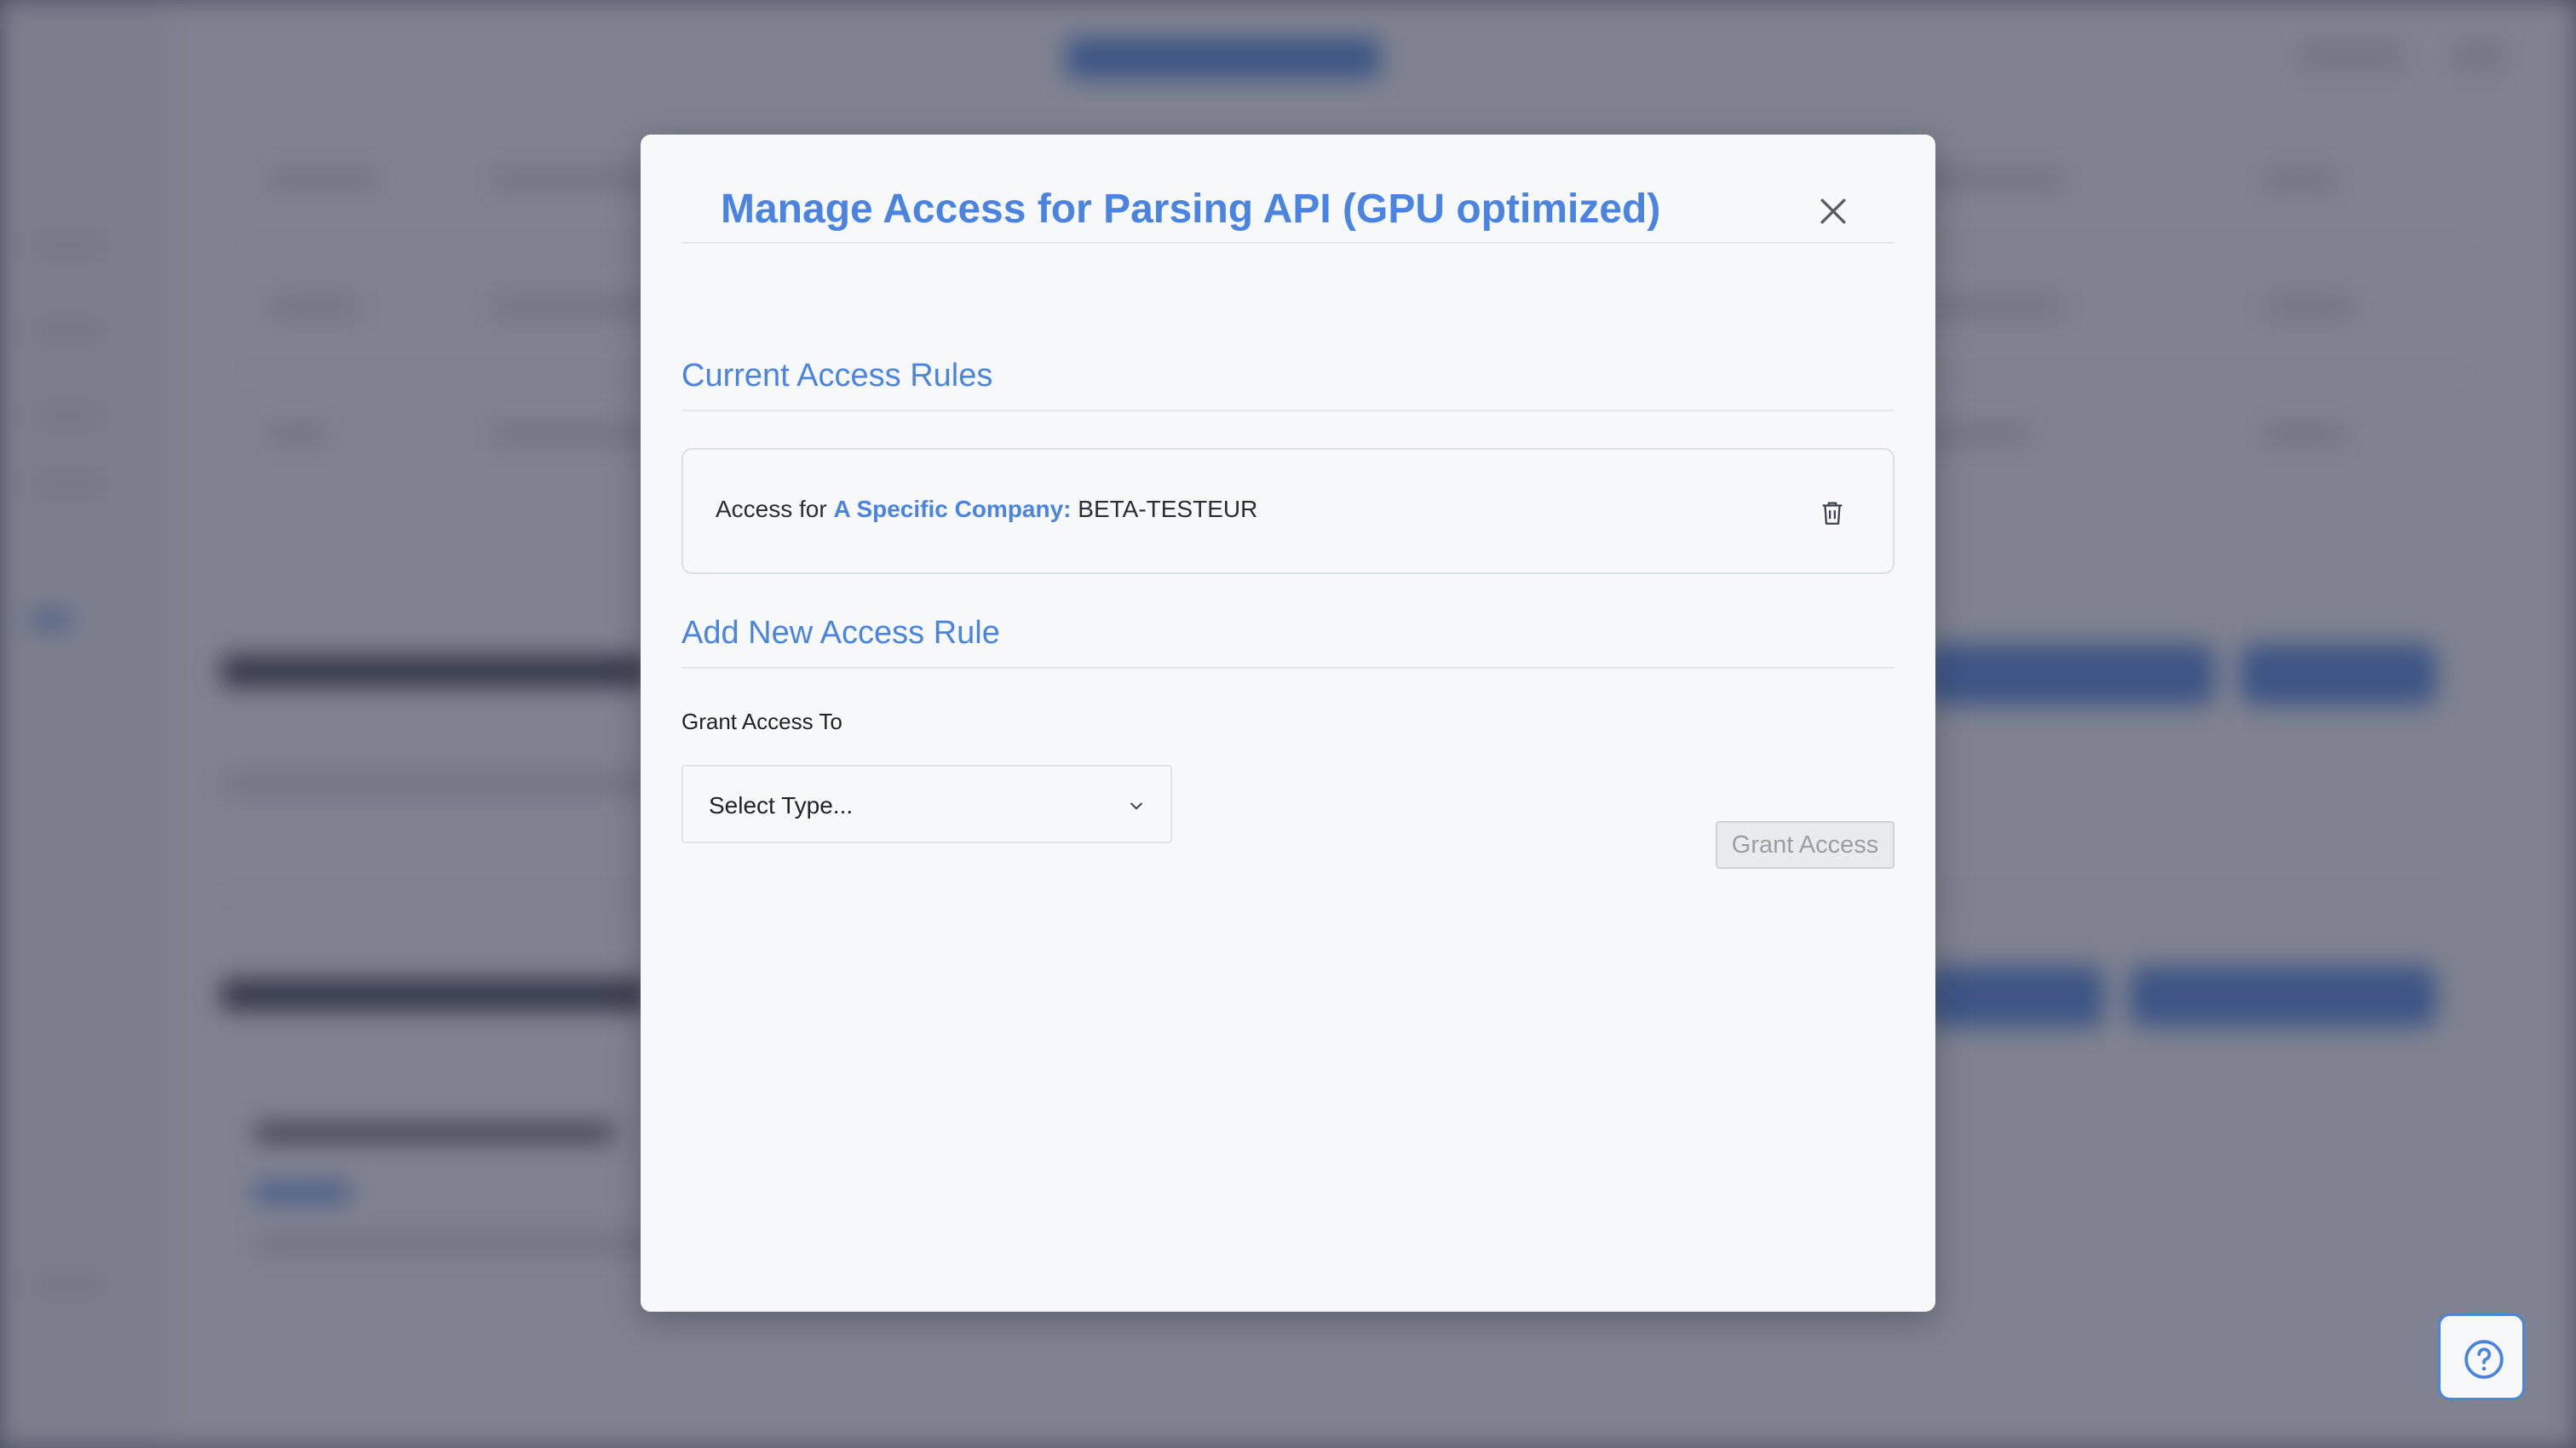 Image resolution: width=2576 pixels, height=1448 pixels. I want to click on chevron-down-icon, so click(1136, 806).